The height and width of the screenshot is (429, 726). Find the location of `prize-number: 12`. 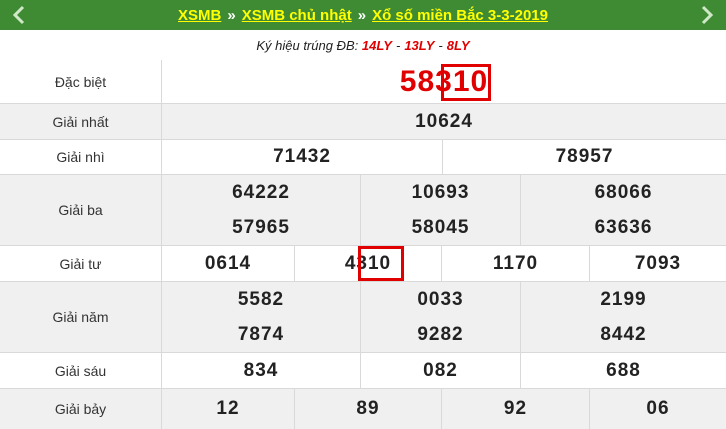

prize-number: 12 is located at coordinates (228, 409).